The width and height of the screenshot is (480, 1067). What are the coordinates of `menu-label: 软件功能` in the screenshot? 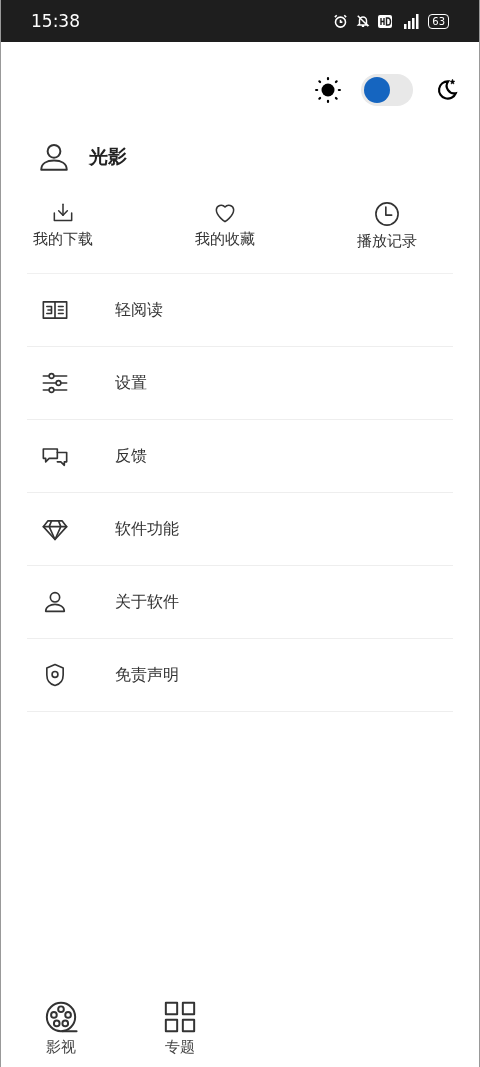 It's located at (147, 529).